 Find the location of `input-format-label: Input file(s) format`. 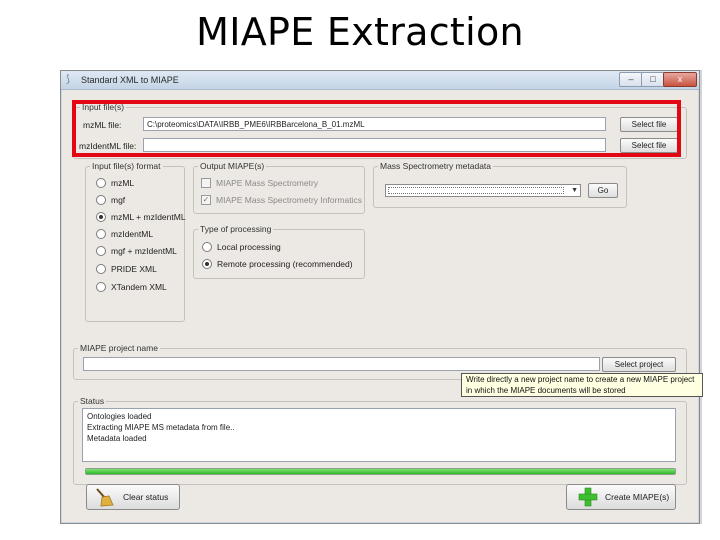

input-format-label: Input file(s) format is located at coordinates (126, 166).